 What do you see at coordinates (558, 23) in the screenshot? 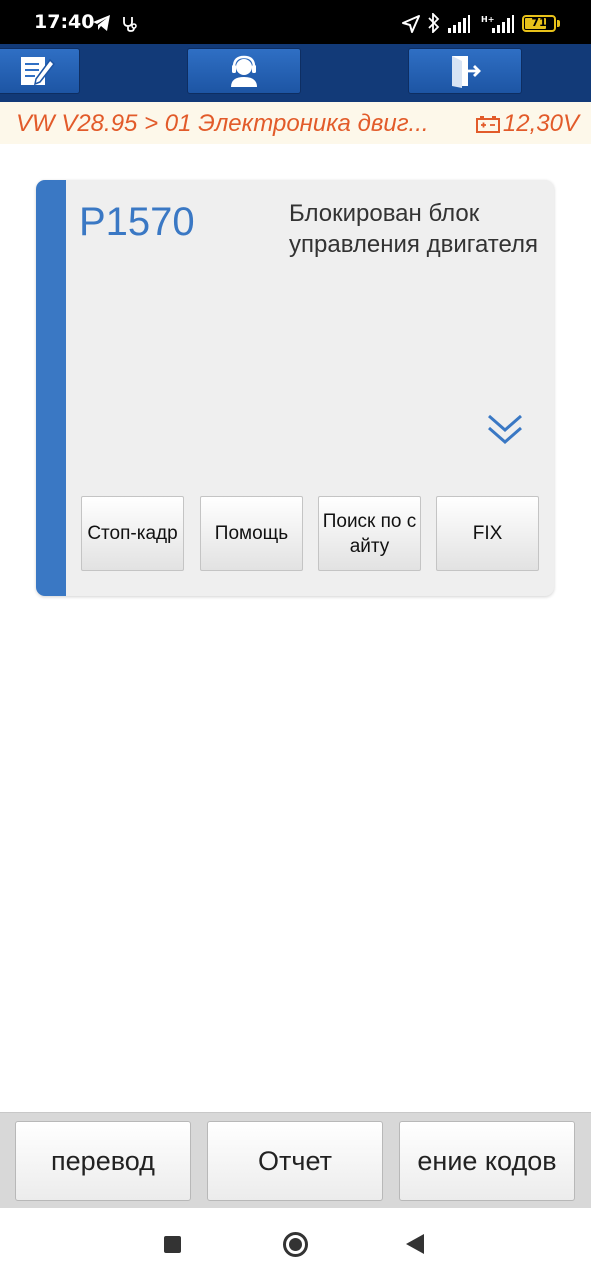
I see `battery-nub` at bounding box center [558, 23].